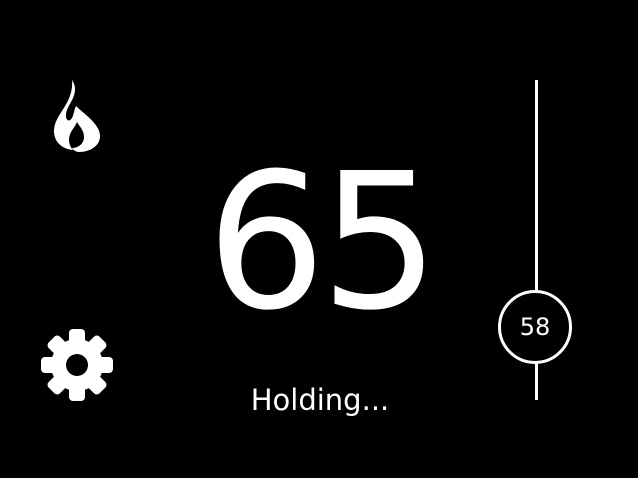 The image size is (638, 478). I want to click on flame-icon, so click(77, 116).